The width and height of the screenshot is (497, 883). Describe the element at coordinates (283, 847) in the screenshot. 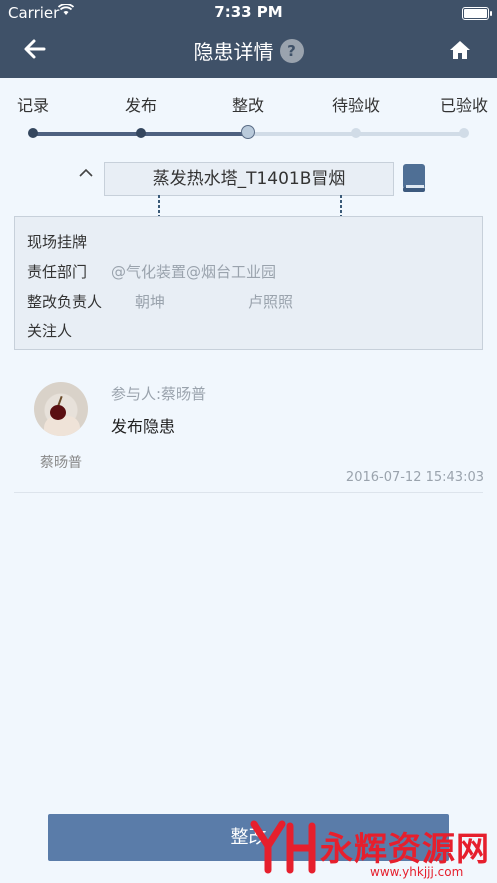

I see `watermark-logo-icon` at that location.